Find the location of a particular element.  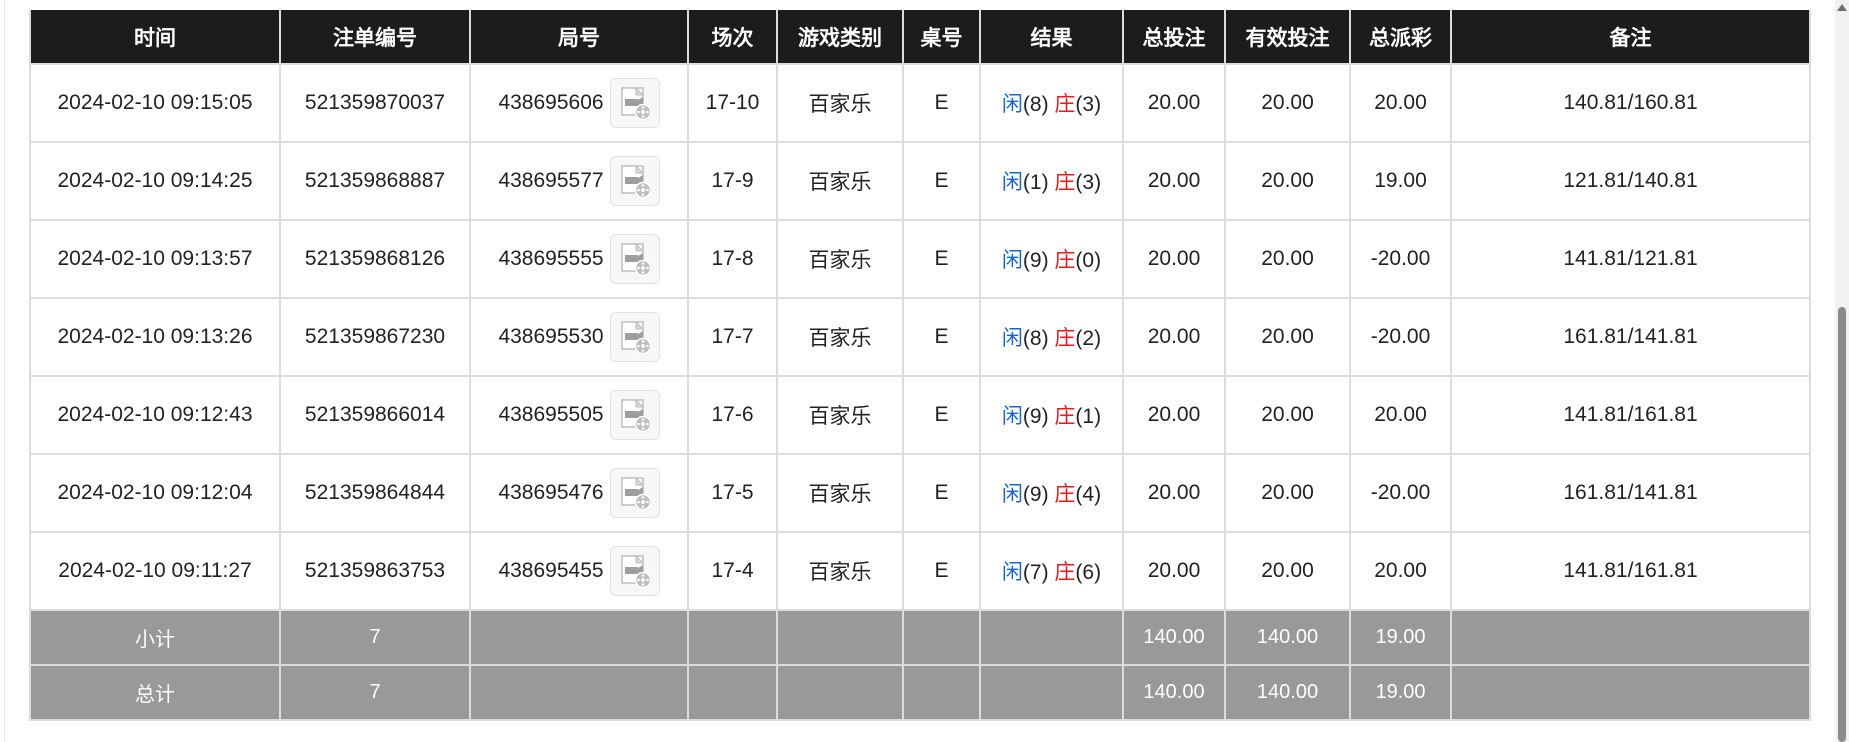

vertical-scrollbar is located at coordinates (1842, 371).